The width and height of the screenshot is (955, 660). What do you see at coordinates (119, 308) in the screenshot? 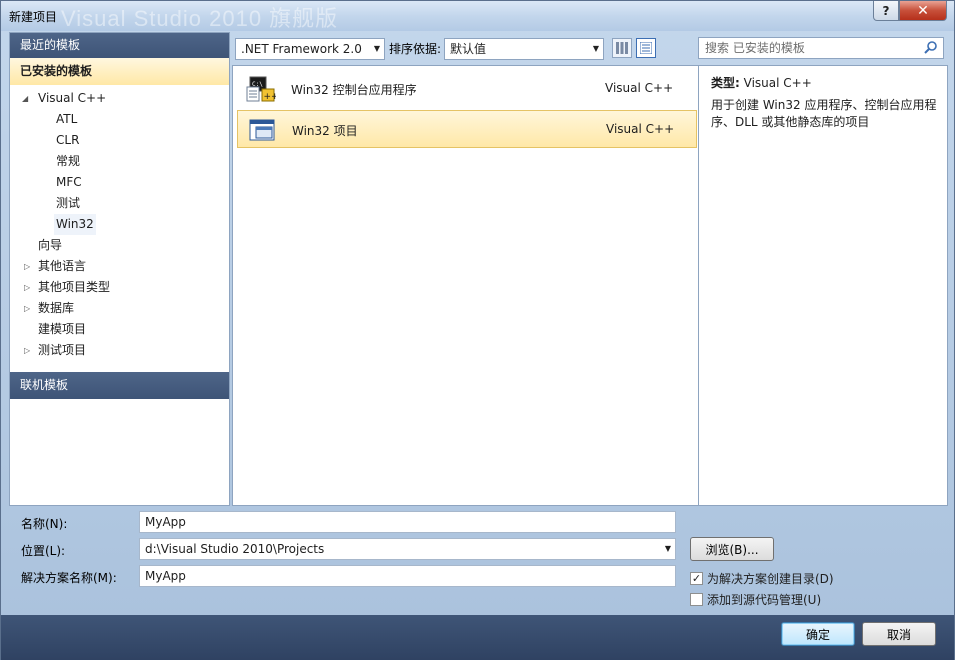
I see `tree-item-database: ▷ 数据库` at bounding box center [119, 308].